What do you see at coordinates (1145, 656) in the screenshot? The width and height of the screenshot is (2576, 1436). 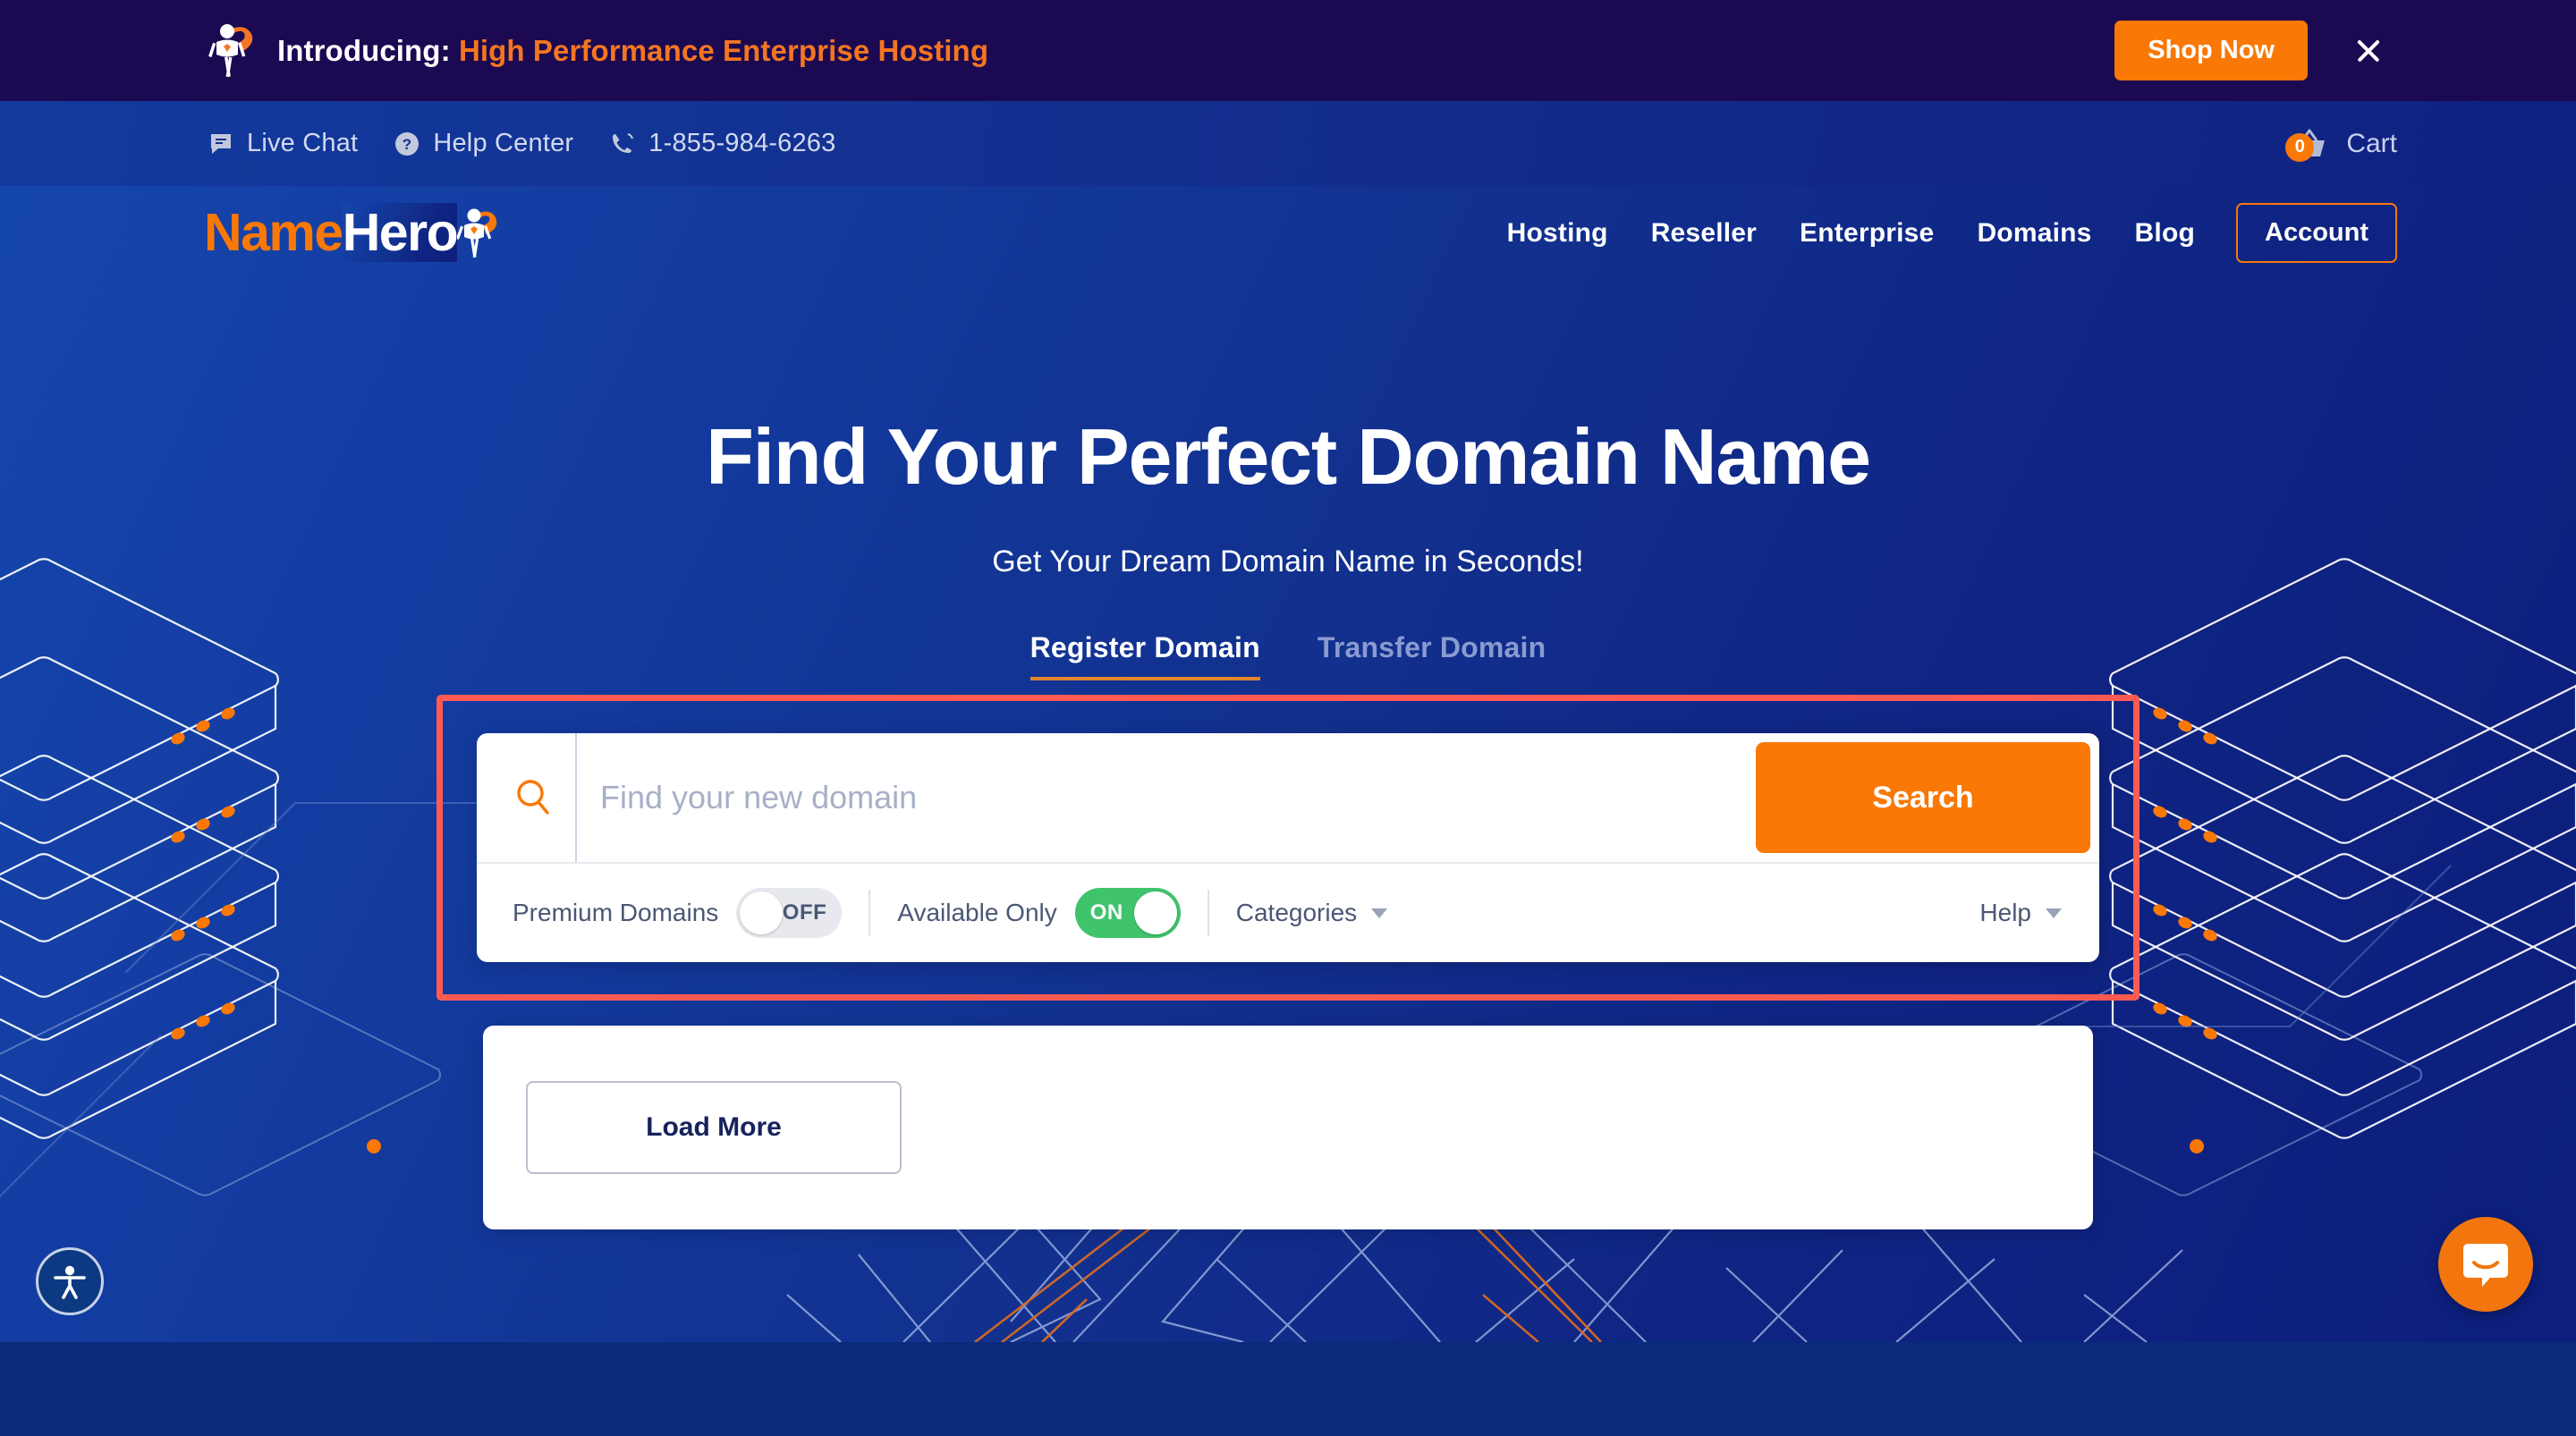 I see `tab-register-domain: Register Domain` at bounding box center [1145, 656].